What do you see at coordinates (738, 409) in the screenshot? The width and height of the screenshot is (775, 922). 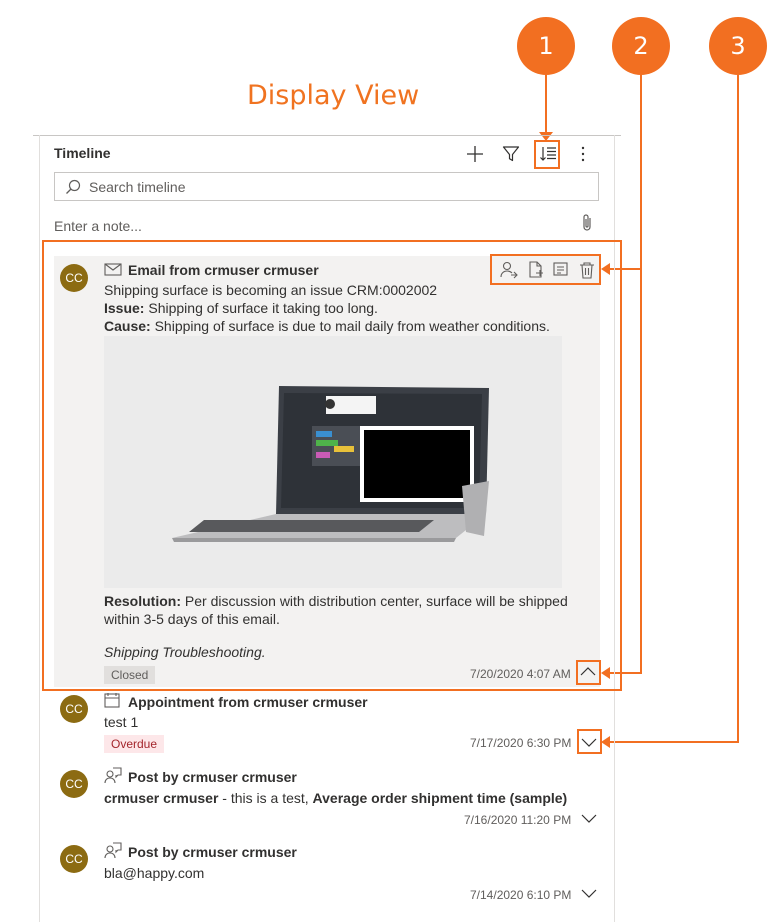 I see `callout-3-connector` at bounding box center [738, 409].